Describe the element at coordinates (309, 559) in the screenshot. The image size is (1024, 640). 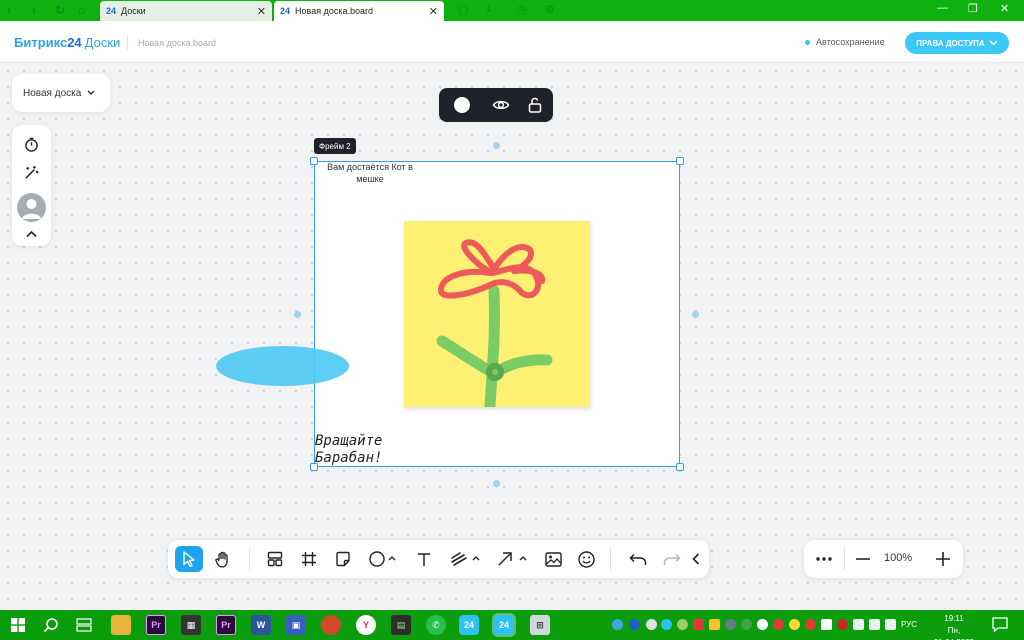
I see `frame-icon` at that location.